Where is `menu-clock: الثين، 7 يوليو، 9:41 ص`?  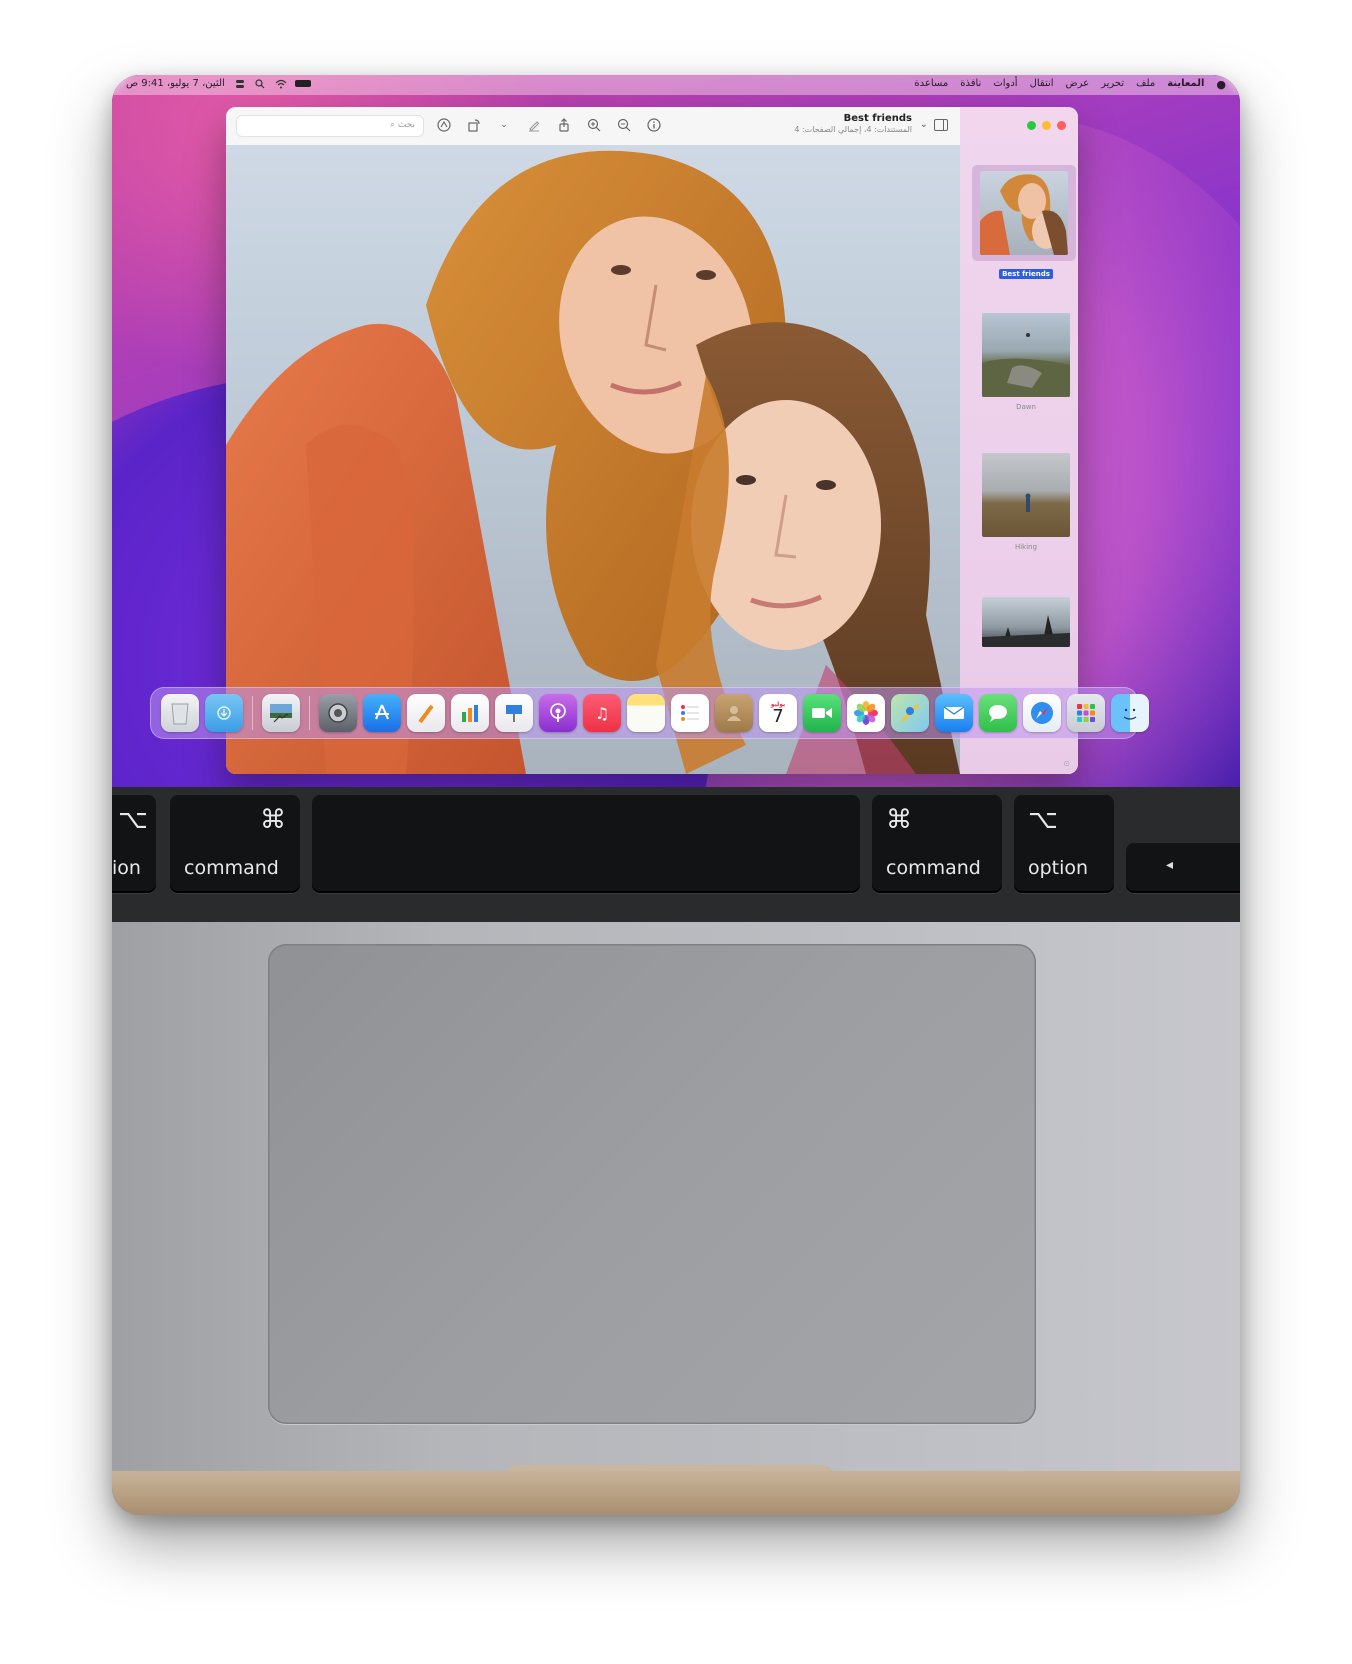 menu-clock: الثين، 7 يوليو، 9:41 ص is located at coordinates (175, 83).